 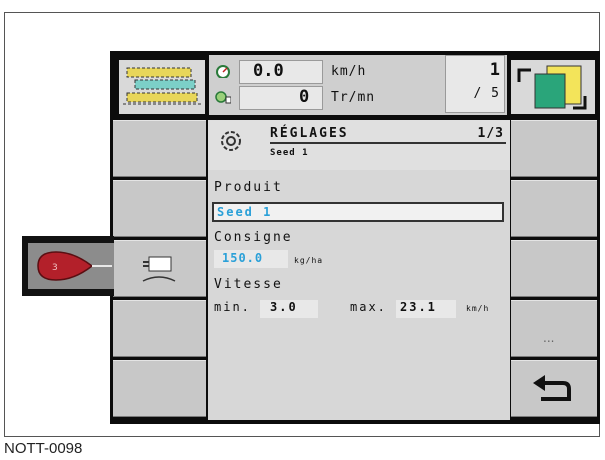 I want to click on produit-value: Seed 1, so click(x=245, y=212).